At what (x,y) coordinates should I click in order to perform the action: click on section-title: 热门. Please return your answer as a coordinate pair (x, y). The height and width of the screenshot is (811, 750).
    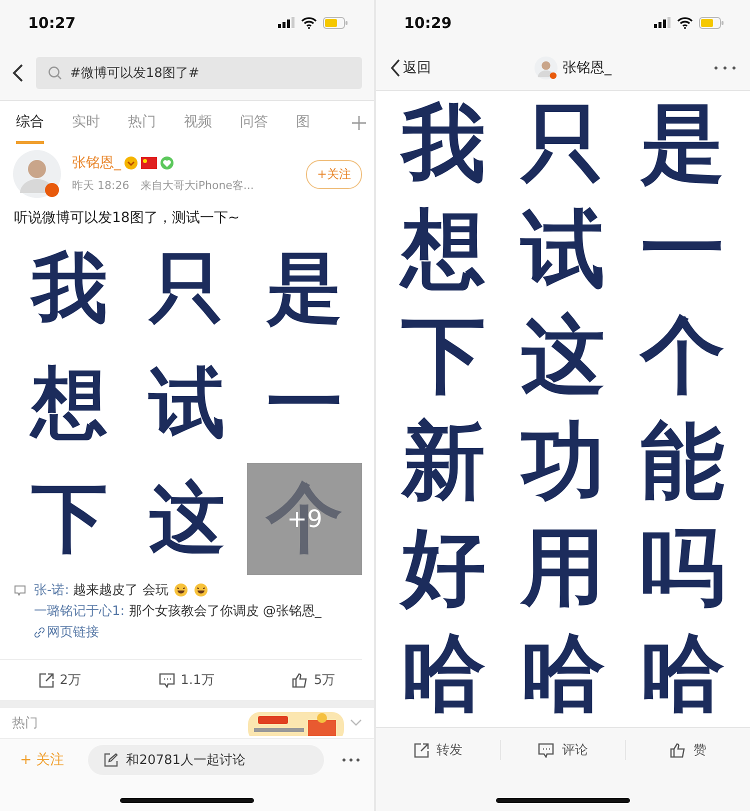
    Looking at the image, I should click on (25, 723).